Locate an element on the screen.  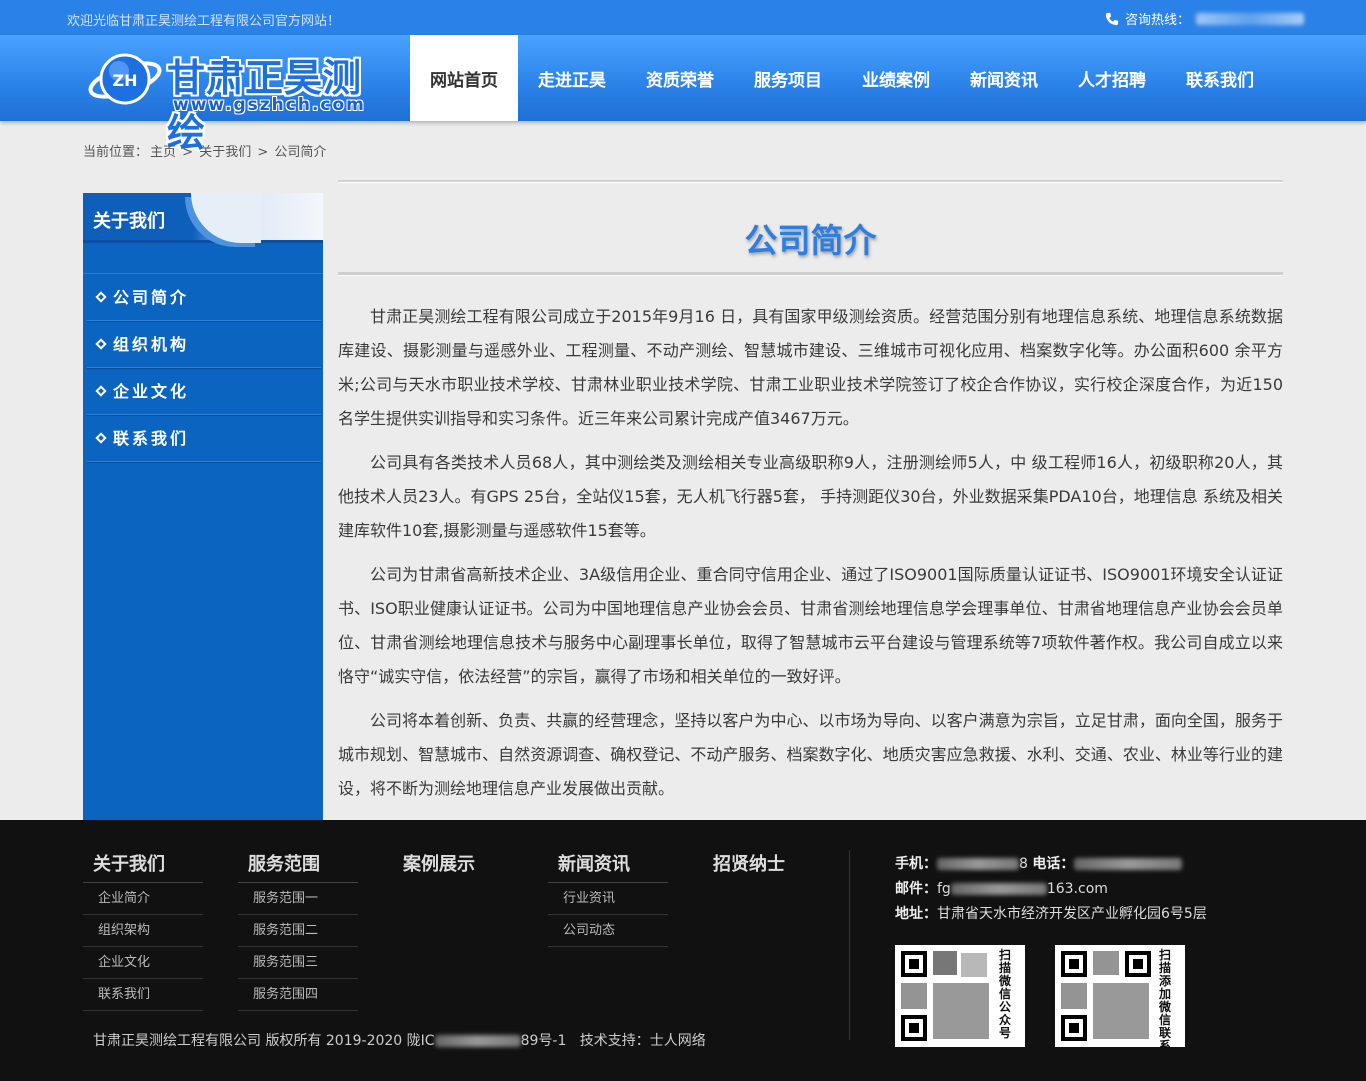
footer-link: 服务范围二 is located at coordinates (298, 931).